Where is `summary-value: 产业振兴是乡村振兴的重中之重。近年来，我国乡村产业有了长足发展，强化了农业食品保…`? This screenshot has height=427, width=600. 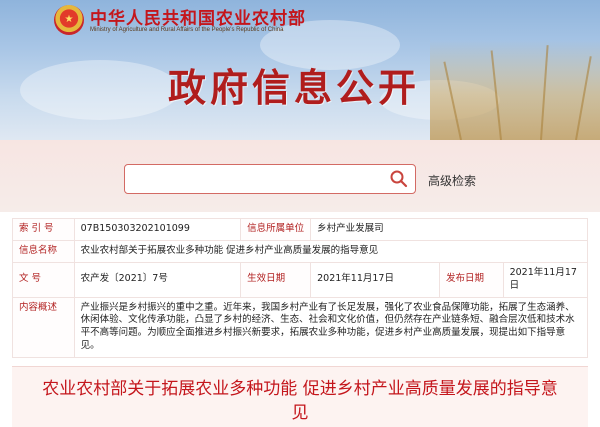
summary-value: 产业振兴是乡村振兴的重中之重。近年来，我国乡村产业有了长足发展，强化了农业食品保… is located at coordinates (331, 327).